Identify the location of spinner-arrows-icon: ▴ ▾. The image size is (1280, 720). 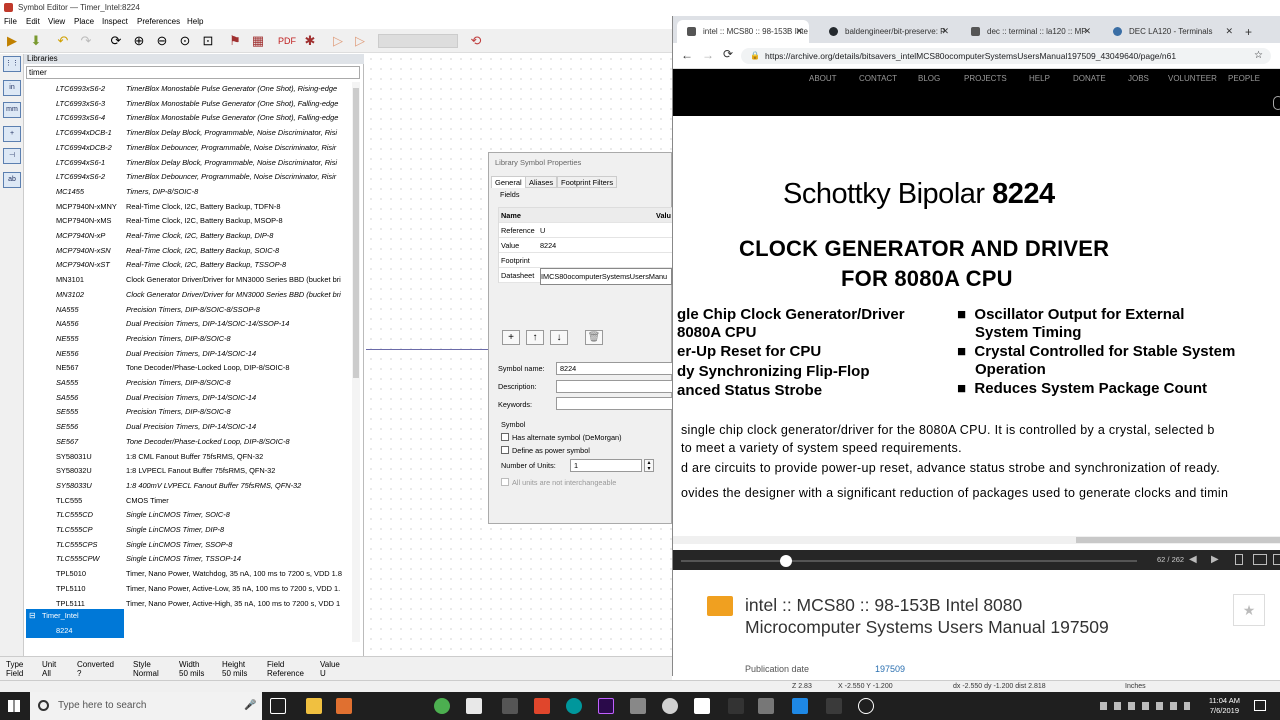
(649, 465).